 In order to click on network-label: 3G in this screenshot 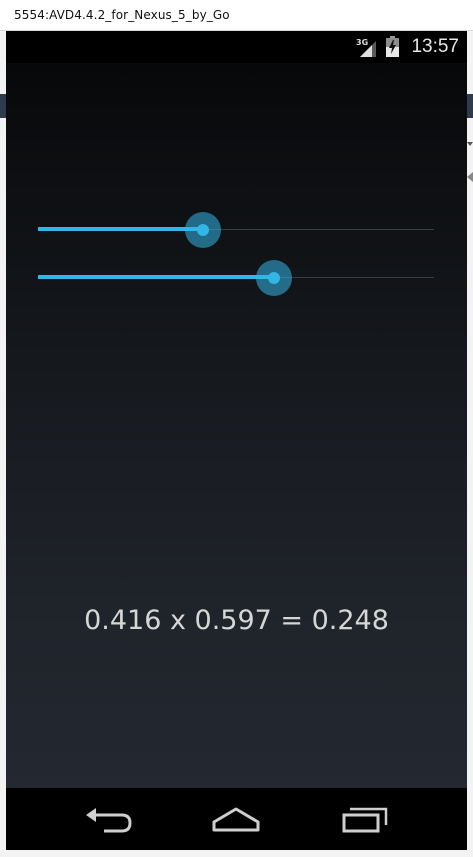, I will do `click(362, 42)`.